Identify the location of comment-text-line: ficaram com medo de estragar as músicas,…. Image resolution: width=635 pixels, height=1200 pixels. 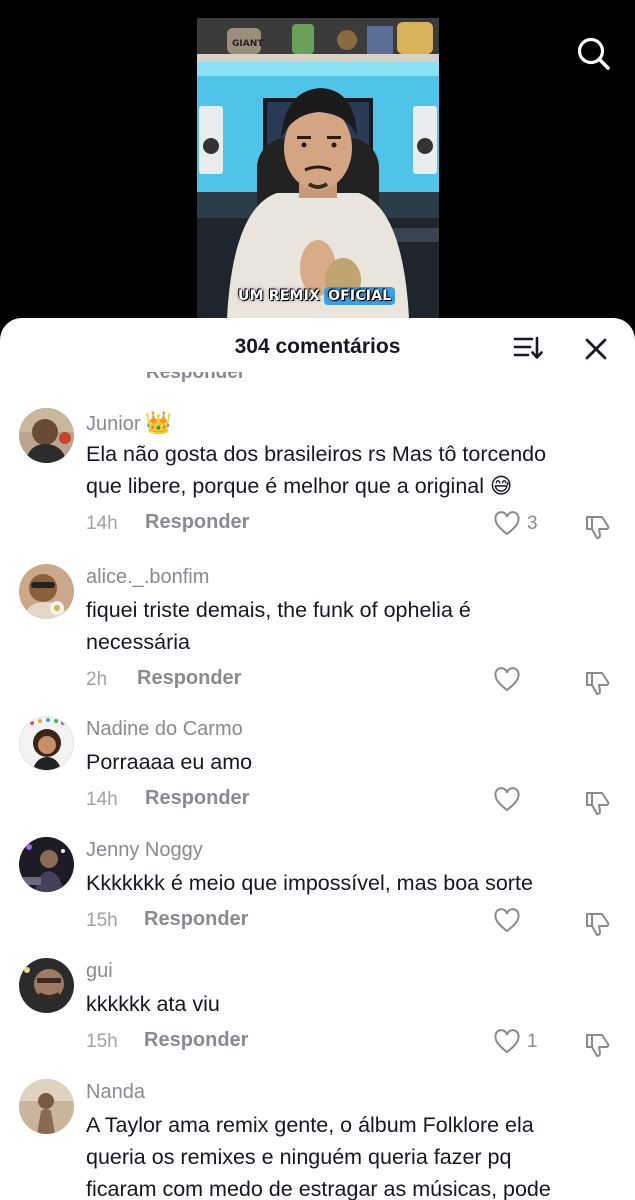
(318, 1188).